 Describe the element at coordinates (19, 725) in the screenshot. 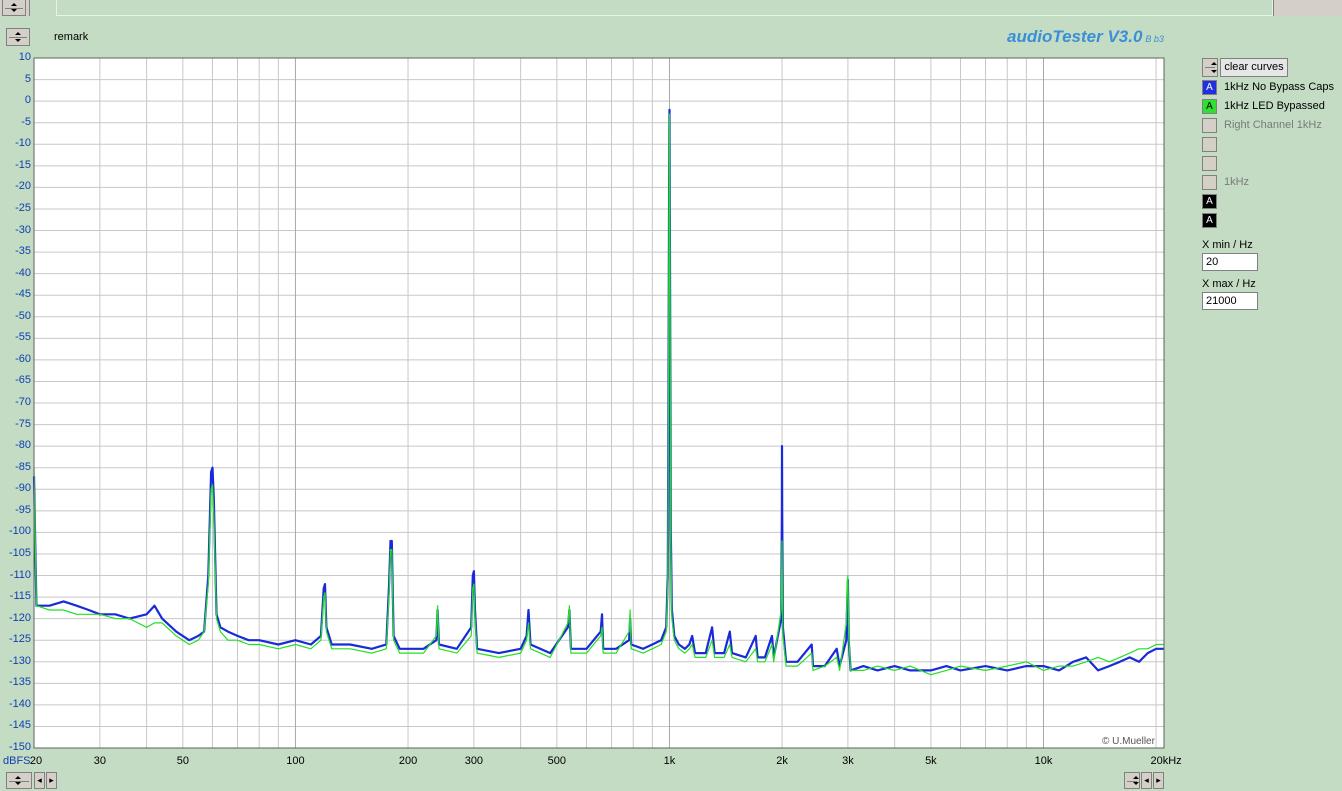

I see `y-tick-label: -145` at that location.